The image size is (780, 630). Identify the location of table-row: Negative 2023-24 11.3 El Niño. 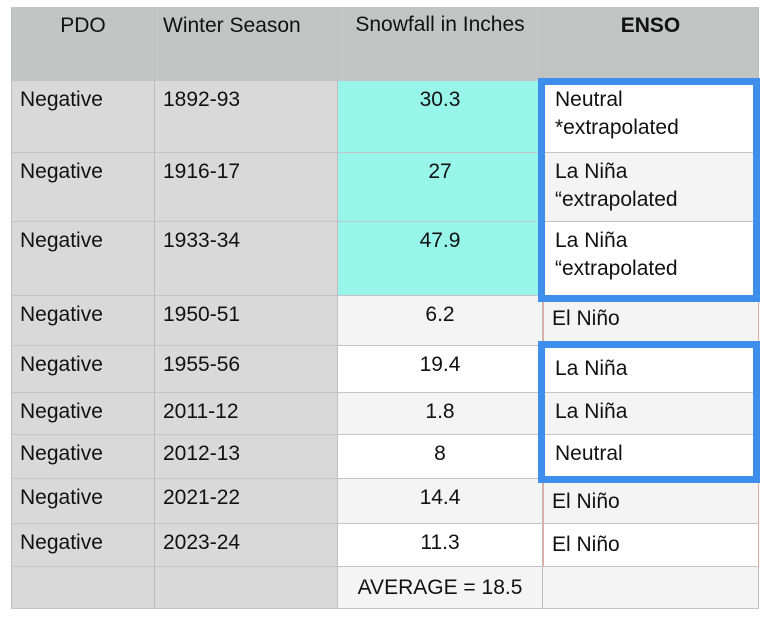
(385, 545).